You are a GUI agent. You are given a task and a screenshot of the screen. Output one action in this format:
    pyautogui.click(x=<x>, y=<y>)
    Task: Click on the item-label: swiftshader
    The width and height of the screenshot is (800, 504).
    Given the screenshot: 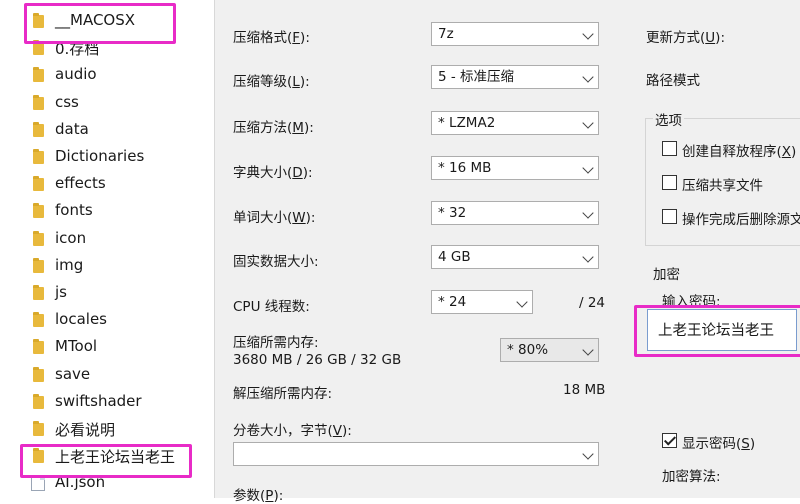 What is the action you would take?
    pyautogui.click(x=98, y=401)
    